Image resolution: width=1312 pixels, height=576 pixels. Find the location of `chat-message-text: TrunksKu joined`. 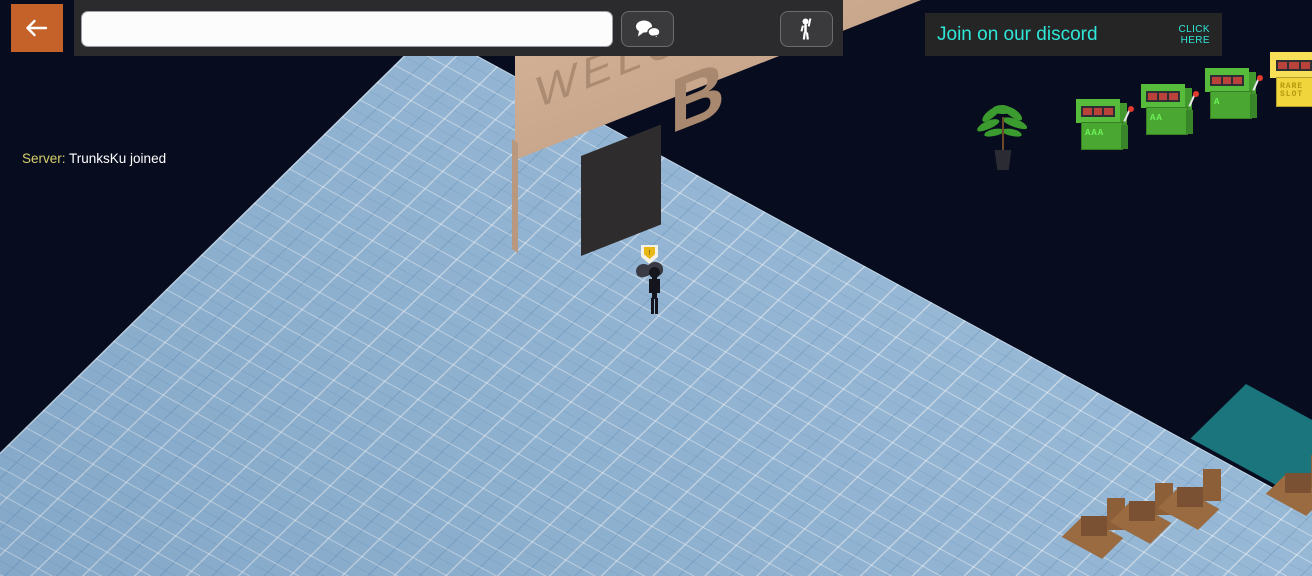

chat-message-text: TrunksKu joined is located at coordinates (118, 158).